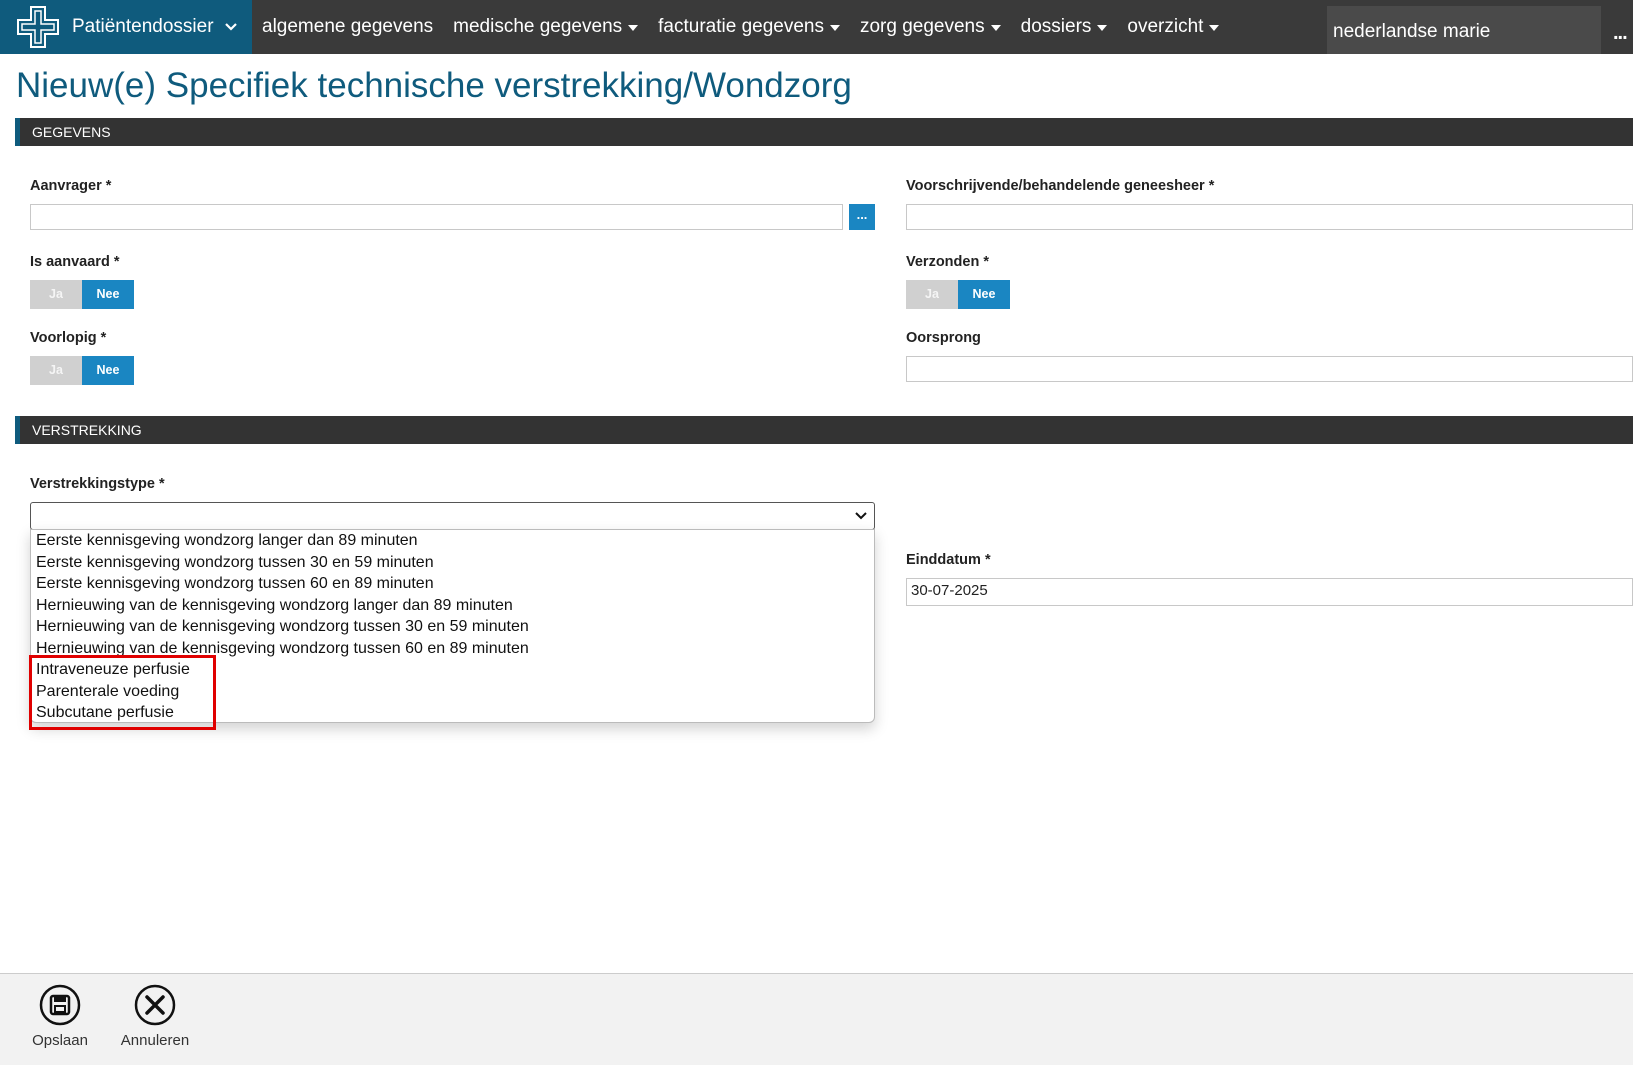 The height and width of the screenshot is (1065, 1633). I want to click on is-aanvaard-nee-button: Nee, so click(108, 294).